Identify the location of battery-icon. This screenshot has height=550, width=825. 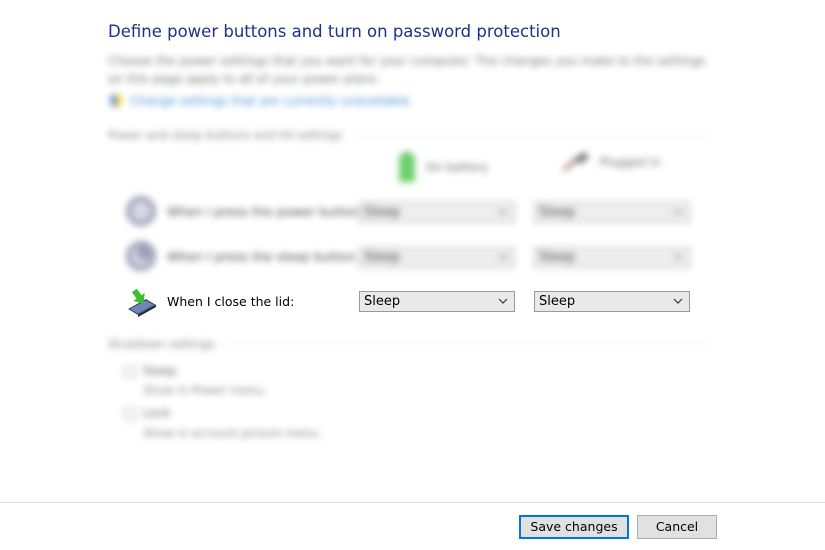
(407, 167).